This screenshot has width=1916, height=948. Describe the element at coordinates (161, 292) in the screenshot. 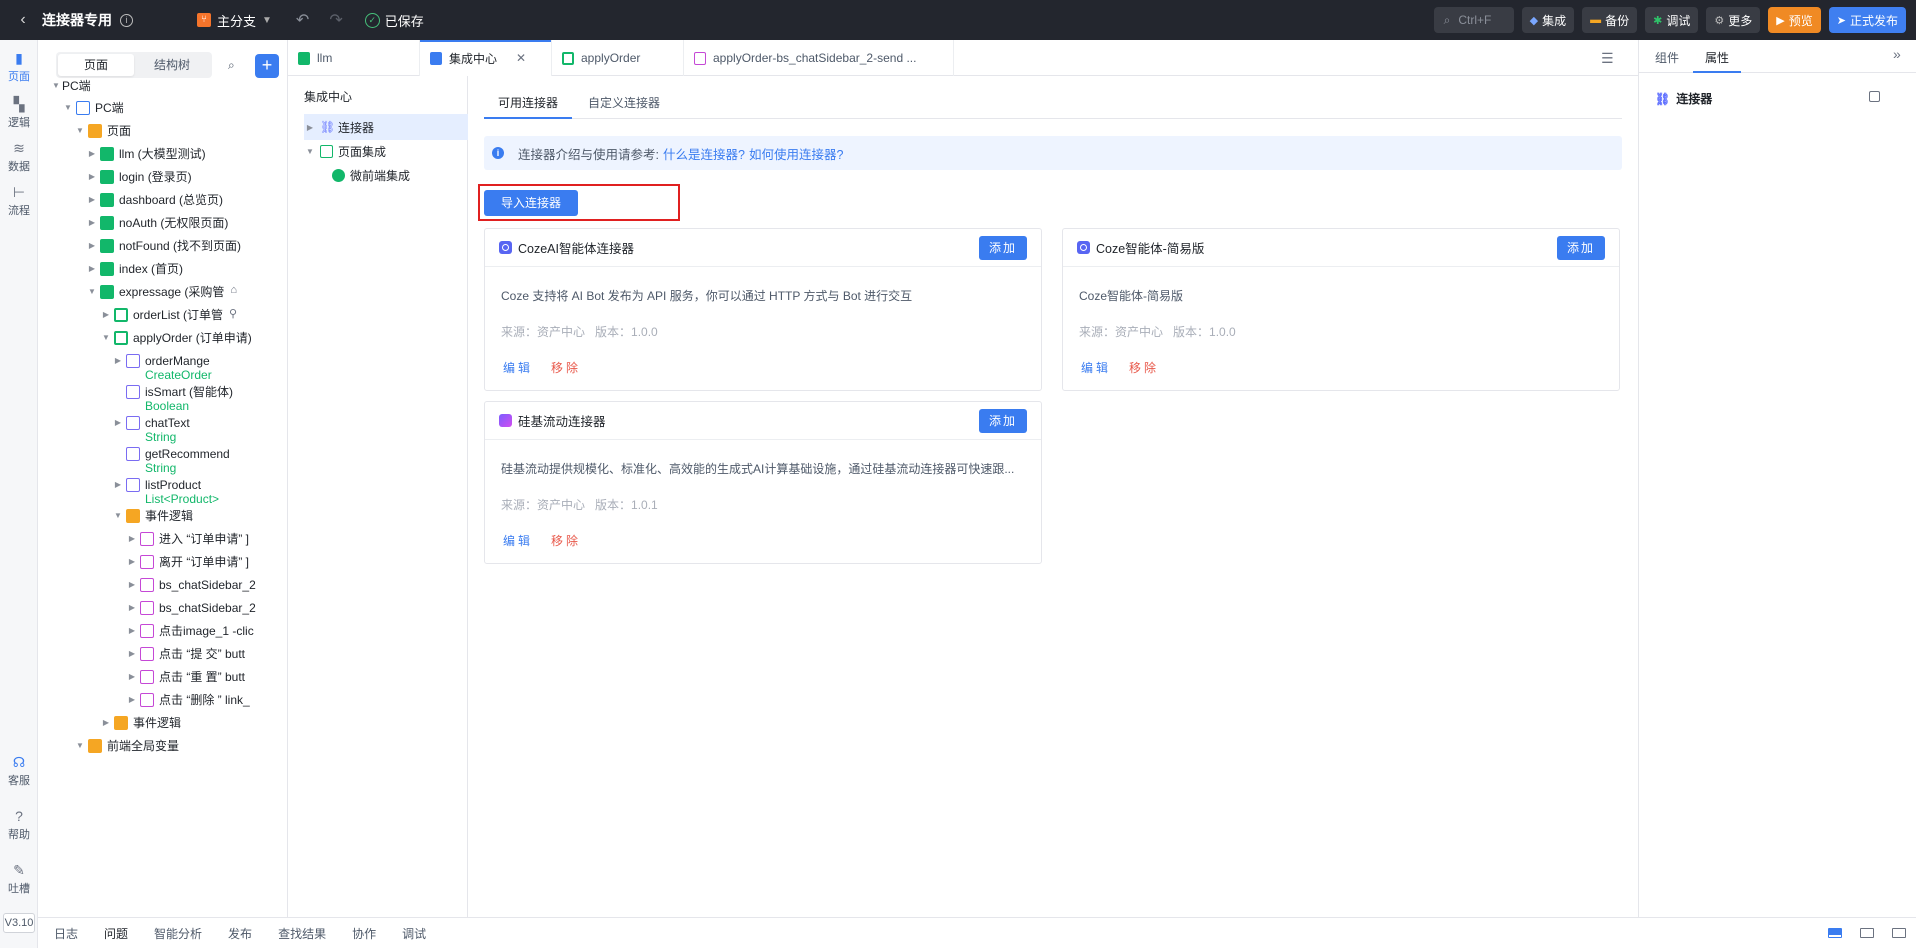

I see `tree-node: ▼ expressage (采购管 ⌂` at that location.